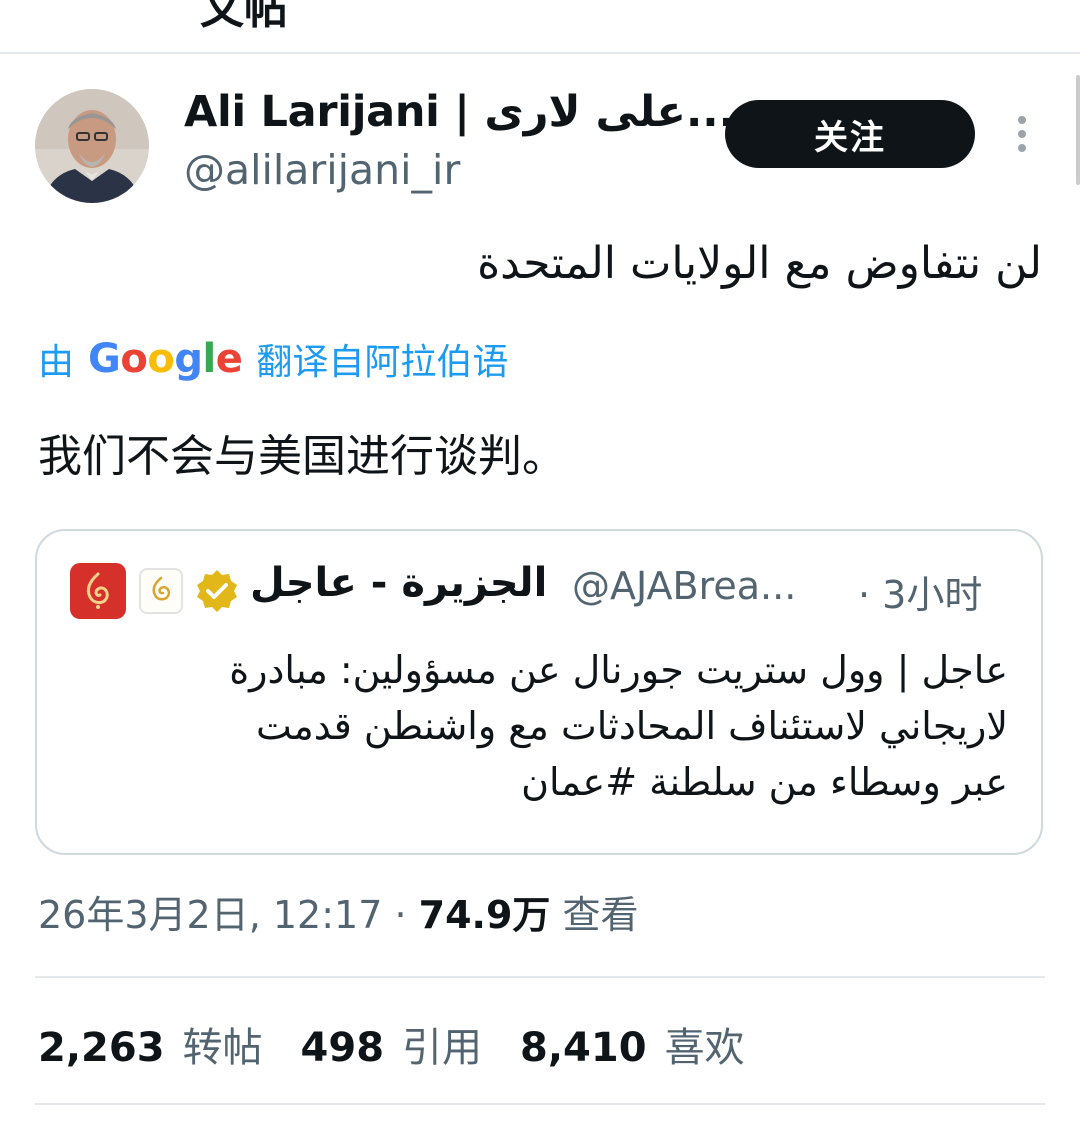 Image resolution: width=1080 pixels, height=1145 pixels. I want to click on views-label: 查看, so click(594, 915).